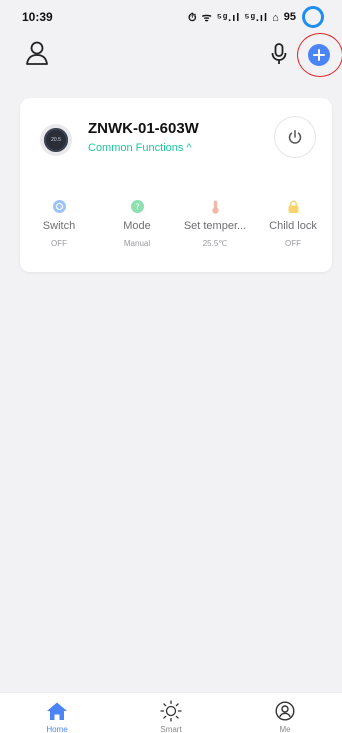 The image size is (342, 733). Describe the element at coordinates (313, 17) in the screenshot. I see `floating-ring-icon` at that location.